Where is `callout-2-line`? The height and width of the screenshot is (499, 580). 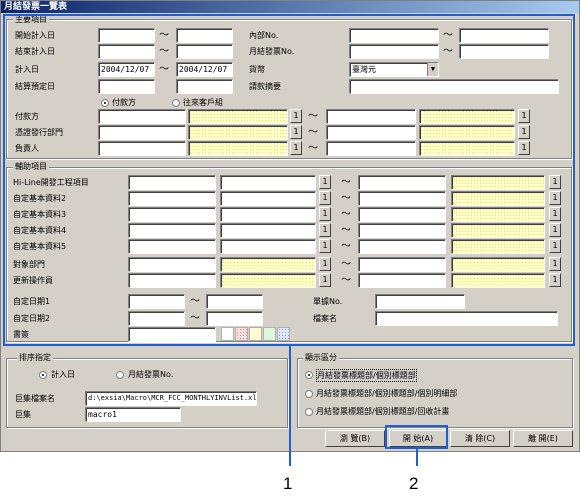 callout-2-line is located at coordinates (417, 457).